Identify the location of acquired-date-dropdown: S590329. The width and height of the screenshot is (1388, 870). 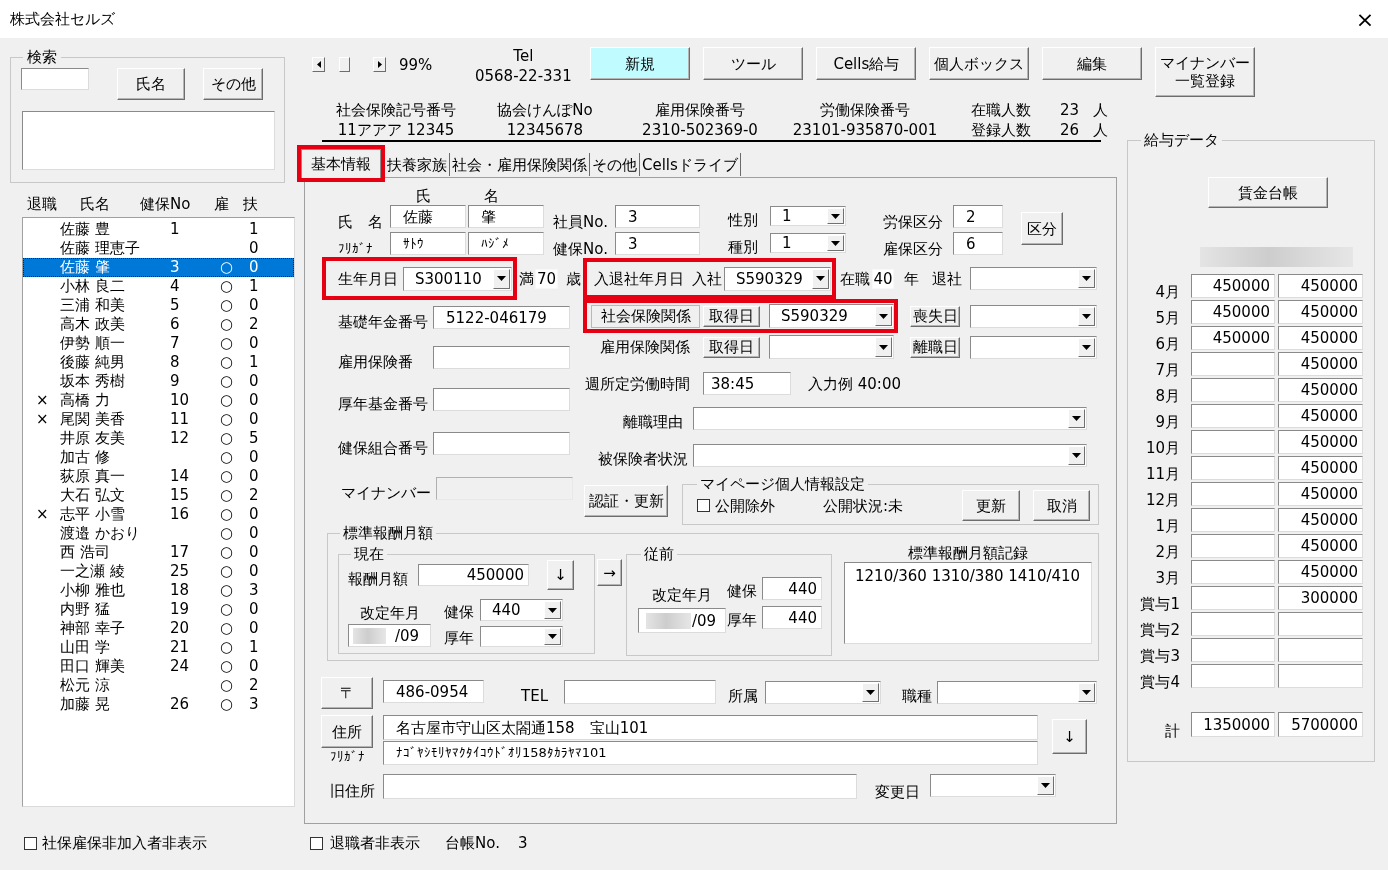
(831, 316).